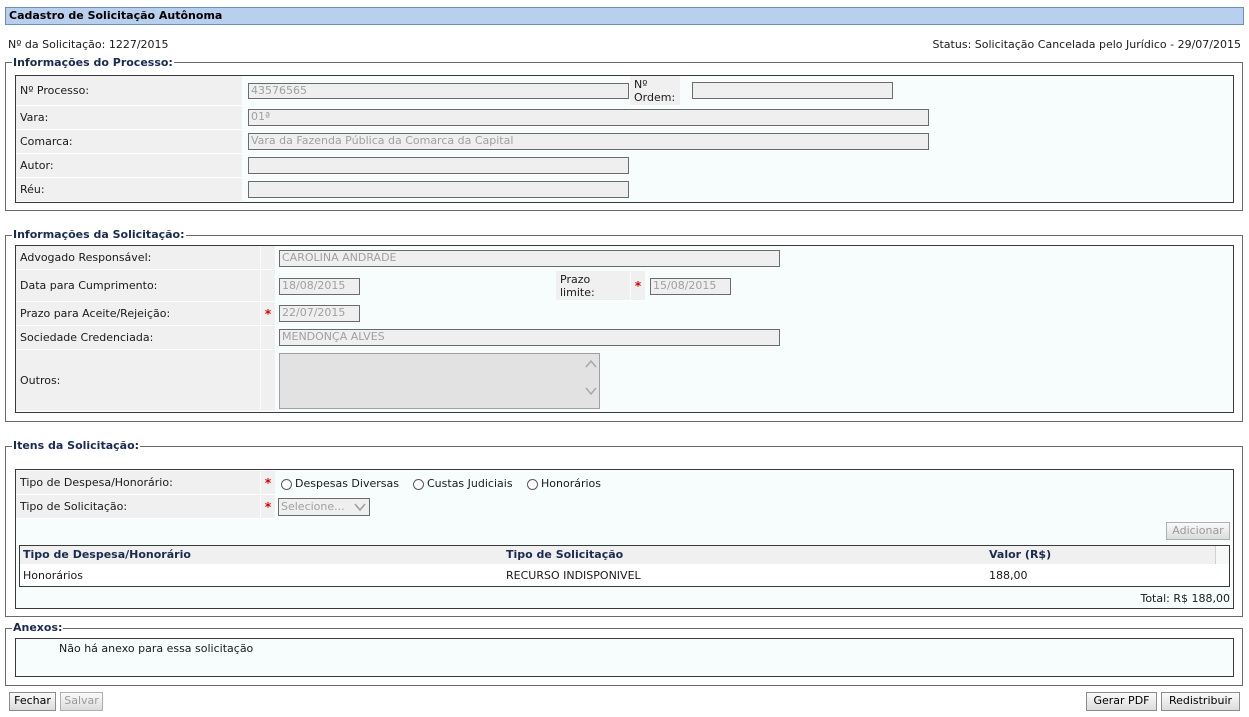 The height and width of the screenshot is (717, 1249). I want to click on anexos-legend: Anexos:, so click(38, 627).